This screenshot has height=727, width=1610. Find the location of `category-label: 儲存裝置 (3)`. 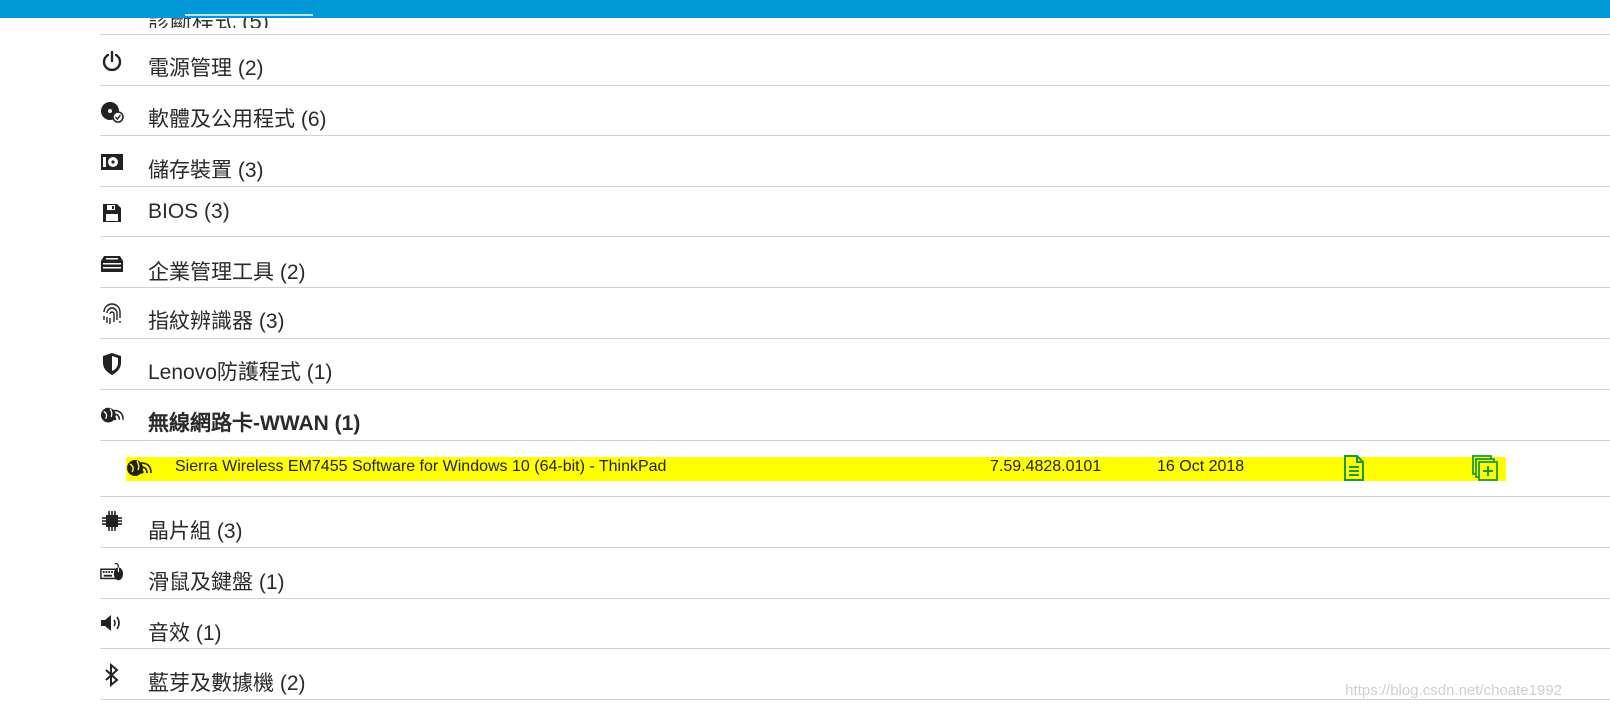

category-label: 儲存裝置 (3) is located at coordinates (206, 170).